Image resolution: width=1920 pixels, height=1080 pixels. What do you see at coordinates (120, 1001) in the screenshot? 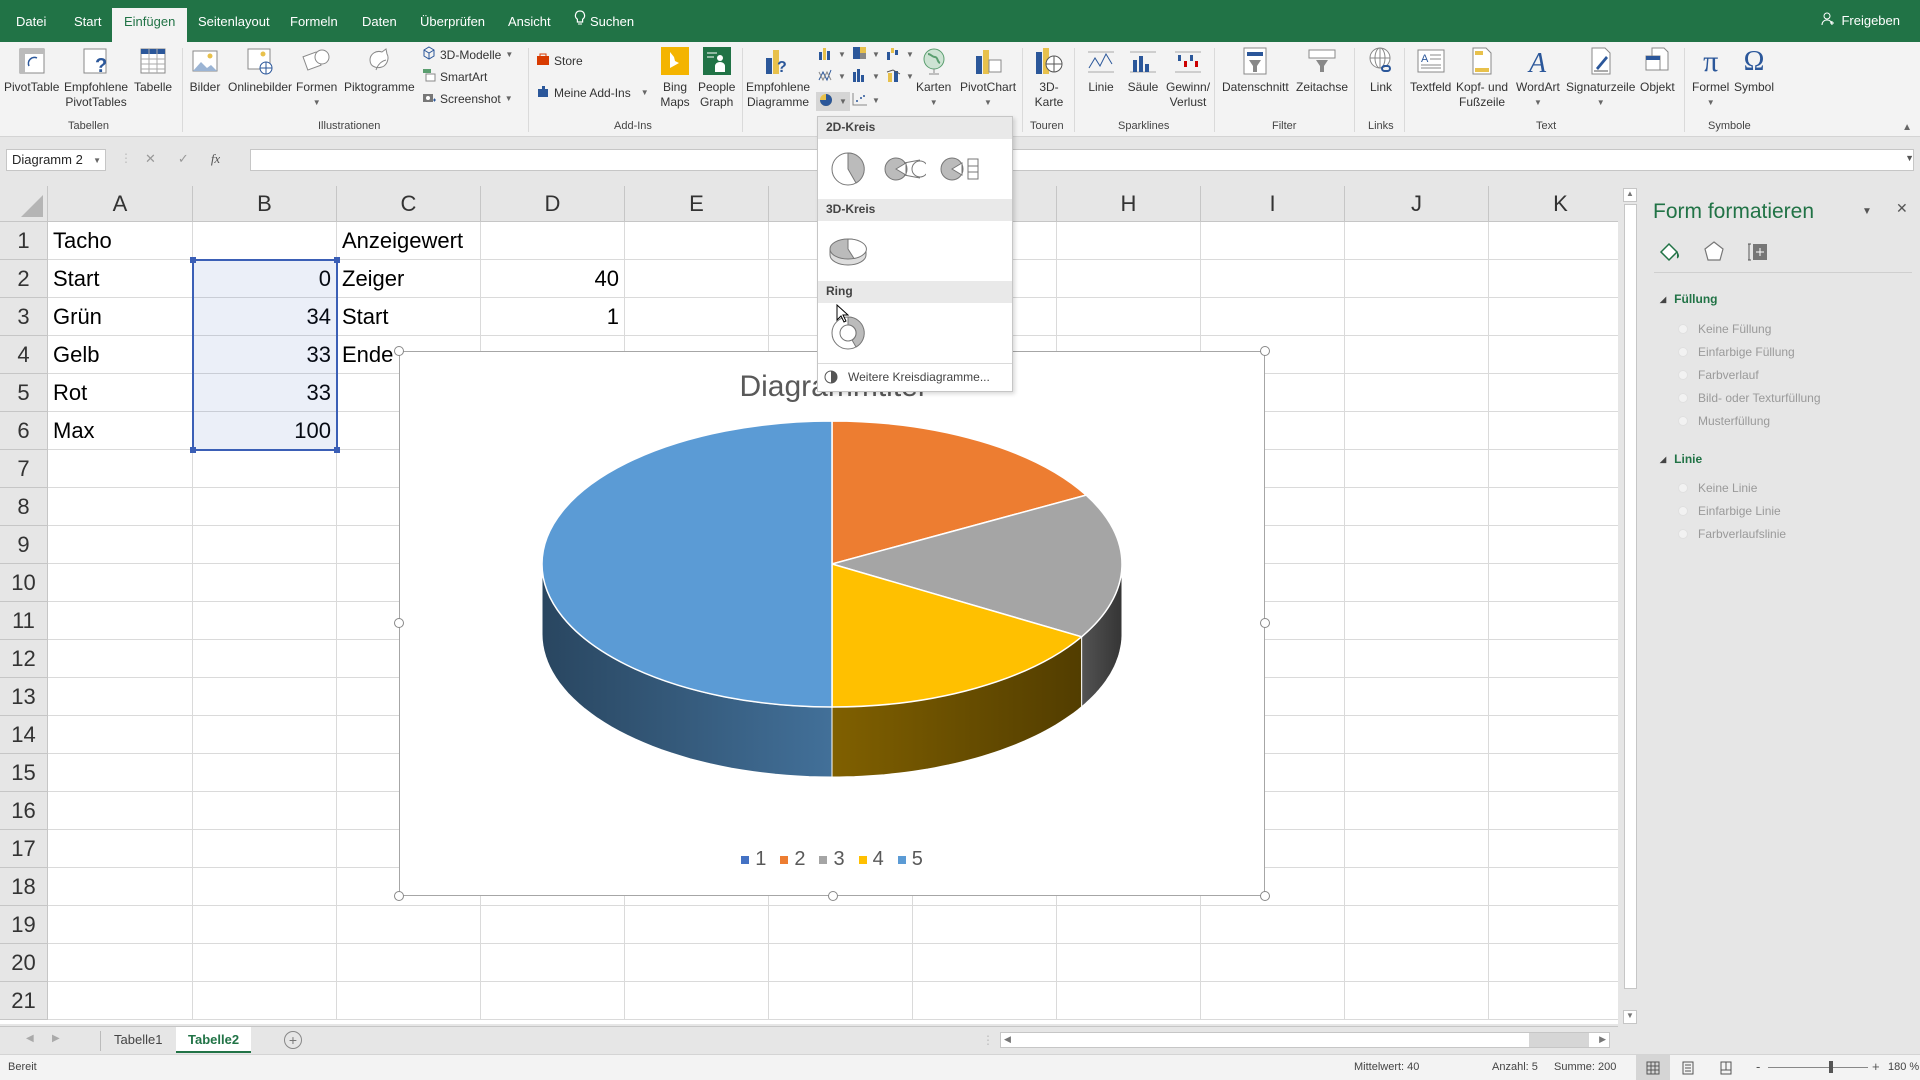
I see `cell-a21` at bounding box center [120, 1001].